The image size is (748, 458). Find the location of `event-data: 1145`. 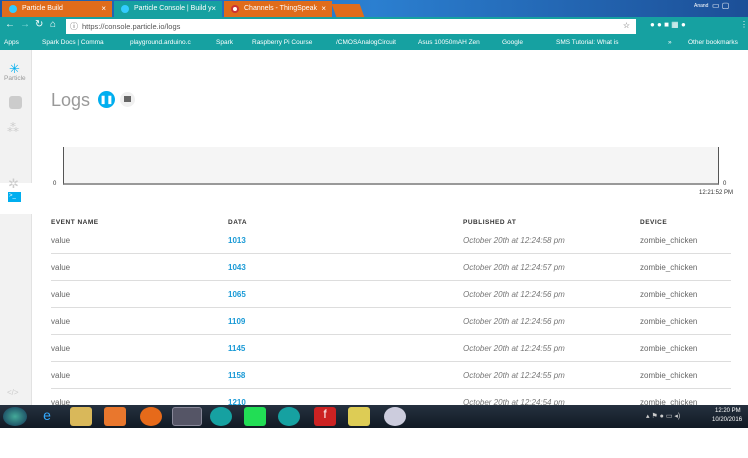

event-data: 1145 is located at coordinates (236, 348).